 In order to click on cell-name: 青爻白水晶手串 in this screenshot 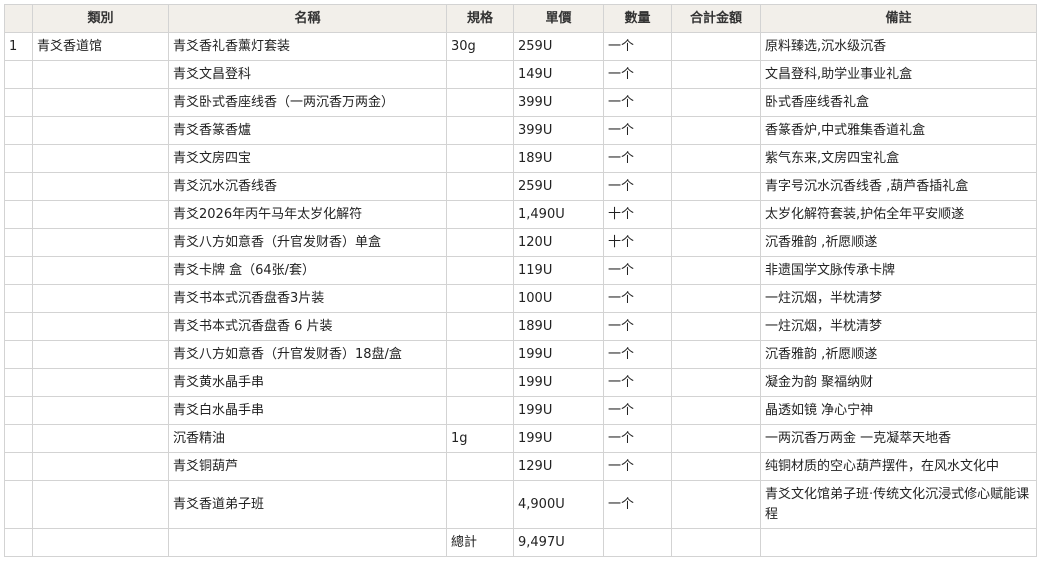, I will do `click(307, 410)`.